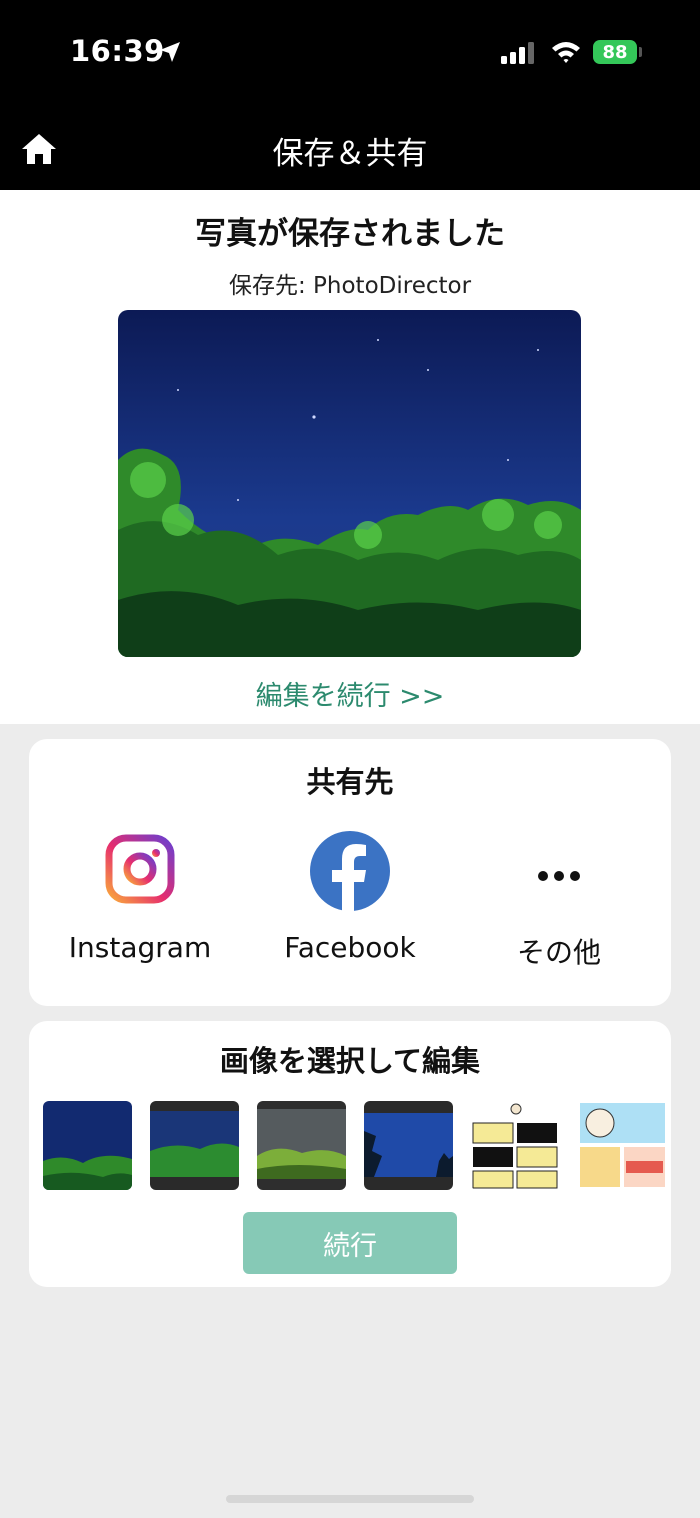 This screenshot has height=1518, width=700. What do you see at coordinates (117, 51) in the screenshot?
I see `status-time: 16:39` at bounding box center [117, 51].